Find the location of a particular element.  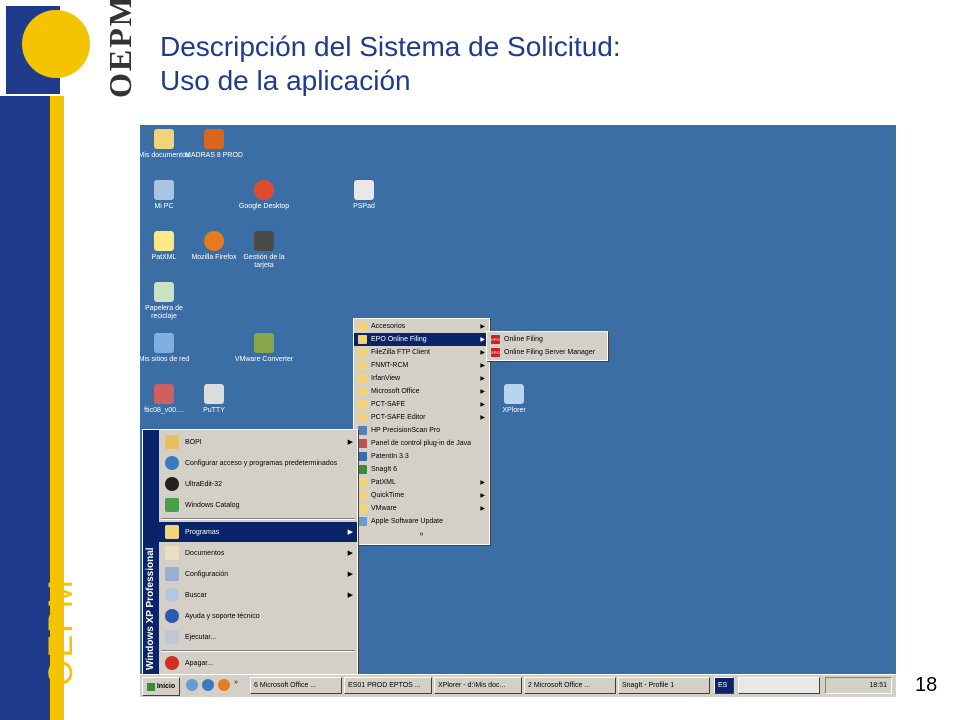

desktop-icon-xplorer: XPlorer is located at coordinates (514, 399).